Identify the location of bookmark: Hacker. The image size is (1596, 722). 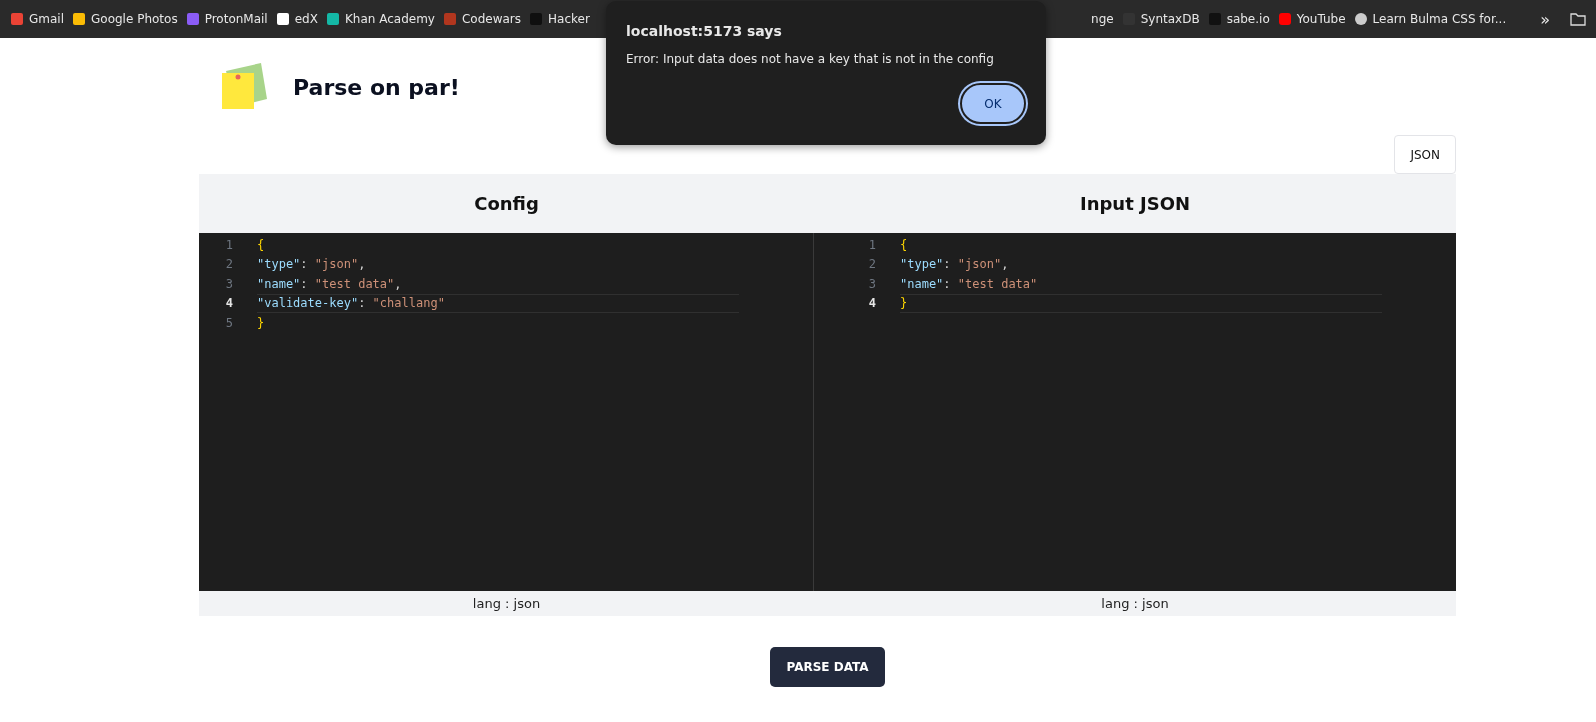
(559, 19).